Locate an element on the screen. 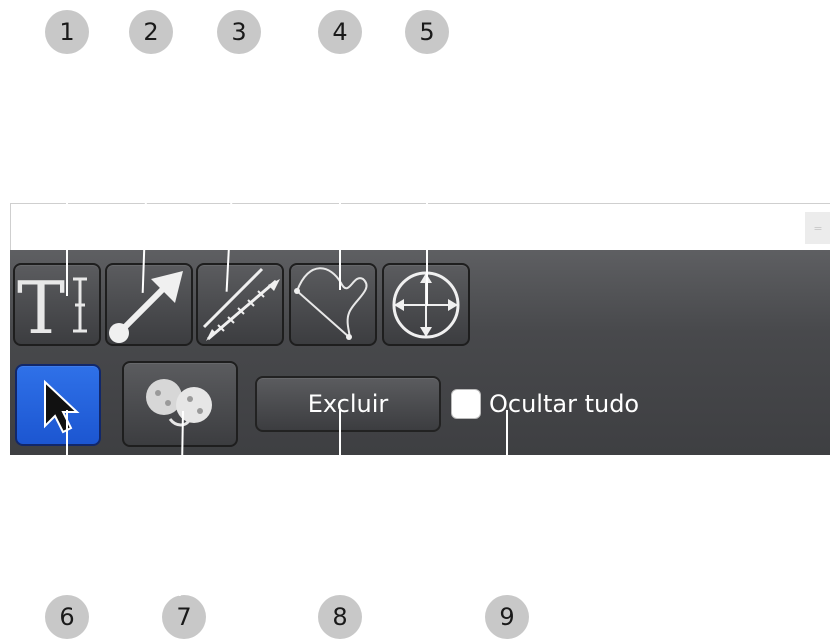 Image resolution: width=830 pixels, height=639 pixels. freehand-curve-icon is located at coordinates (331, 303).